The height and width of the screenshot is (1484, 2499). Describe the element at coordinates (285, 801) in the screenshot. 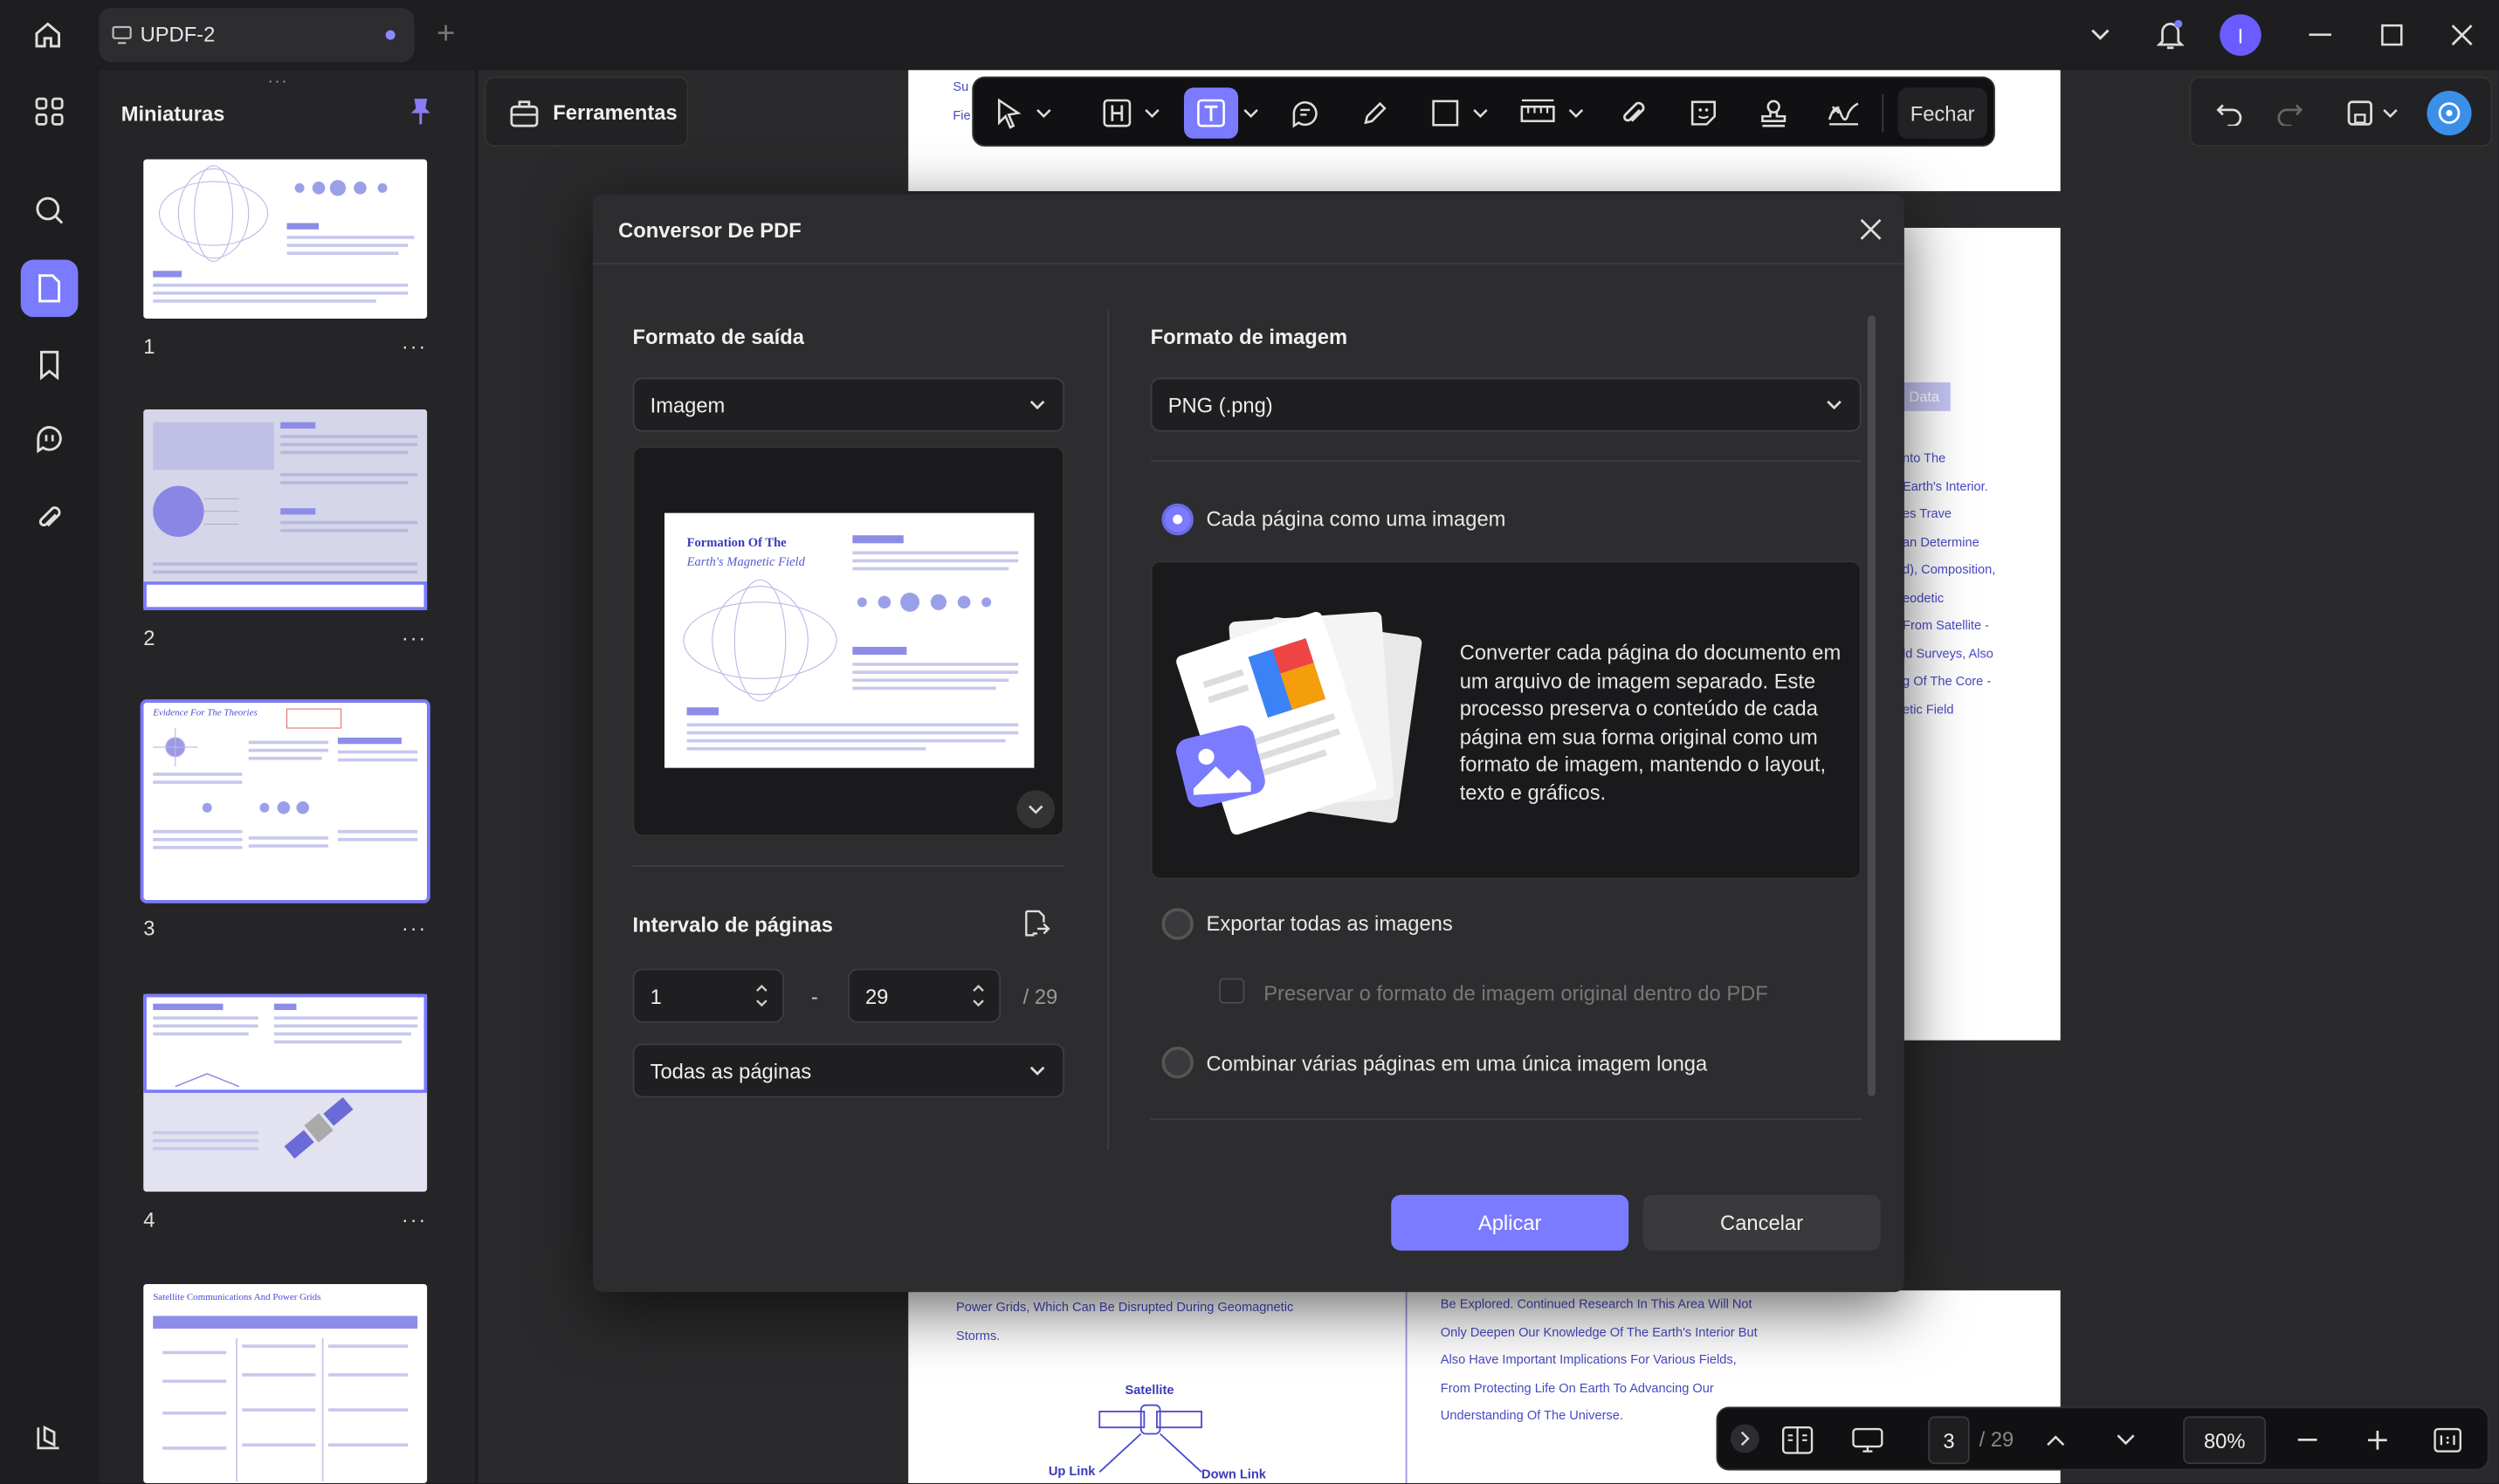

I see `page-thumbnail-3: Evidence For The Theories` at that location.